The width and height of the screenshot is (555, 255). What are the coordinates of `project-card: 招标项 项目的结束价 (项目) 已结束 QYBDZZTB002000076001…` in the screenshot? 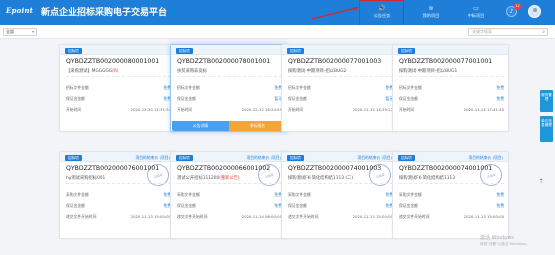 It's located at (117, 195).